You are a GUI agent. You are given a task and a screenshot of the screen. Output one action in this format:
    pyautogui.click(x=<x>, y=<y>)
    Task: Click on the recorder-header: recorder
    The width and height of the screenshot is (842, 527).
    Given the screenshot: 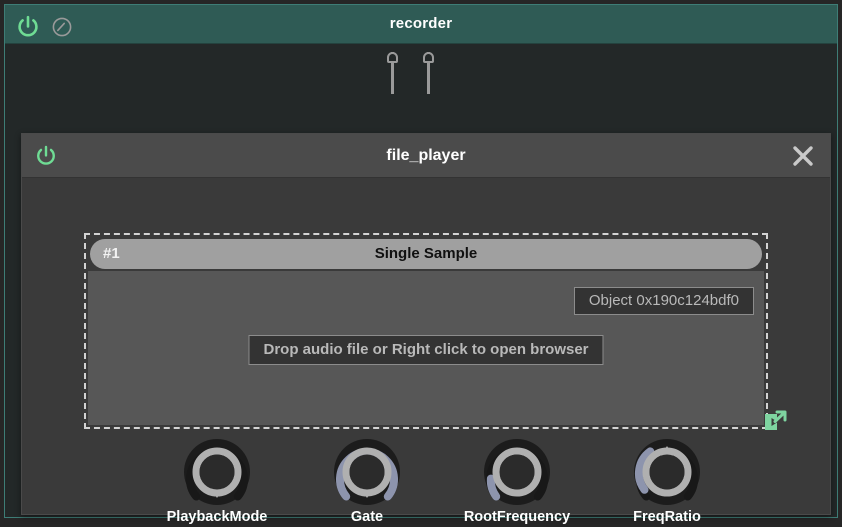 What is the action you would take?
    pyautogui.click(x=421, y=24)
    